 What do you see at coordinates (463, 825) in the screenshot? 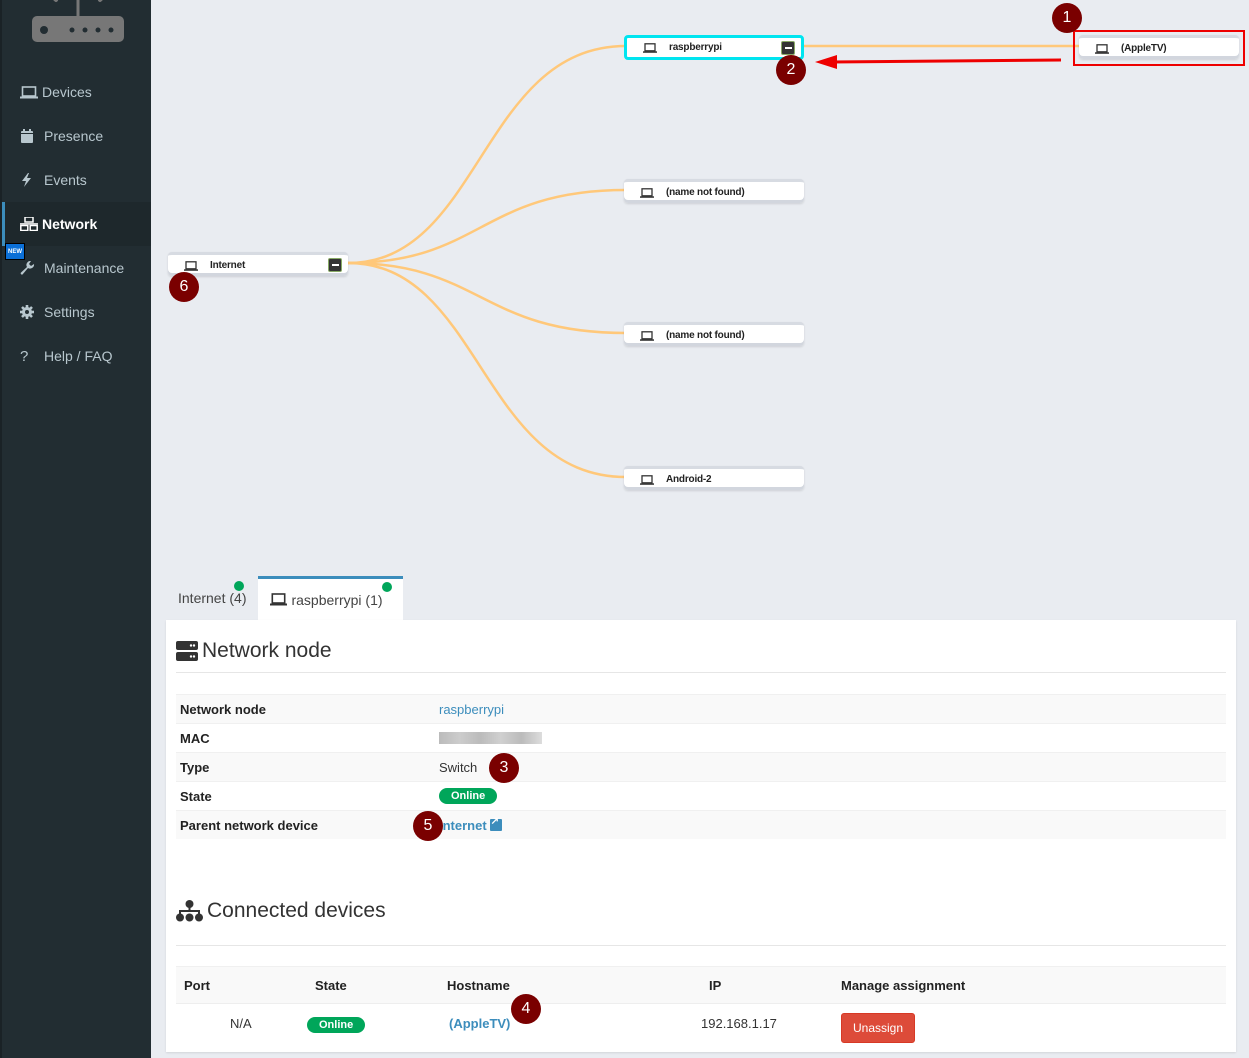
I see `parent-device-link: Internet` at bounding box center [463, 825].